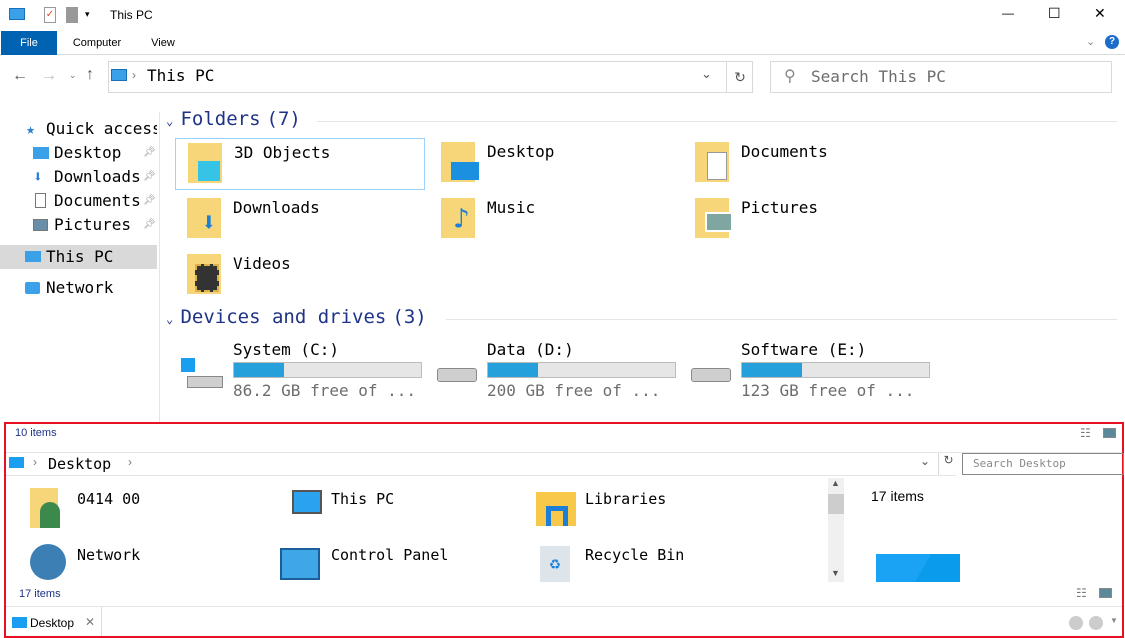 Image resolution: width=1125 pixels, height=638 pixels. What do you see at coordinates (836, 504) in the screenshot?
I see `scroll-thumb` at bounding box center [836, 504].